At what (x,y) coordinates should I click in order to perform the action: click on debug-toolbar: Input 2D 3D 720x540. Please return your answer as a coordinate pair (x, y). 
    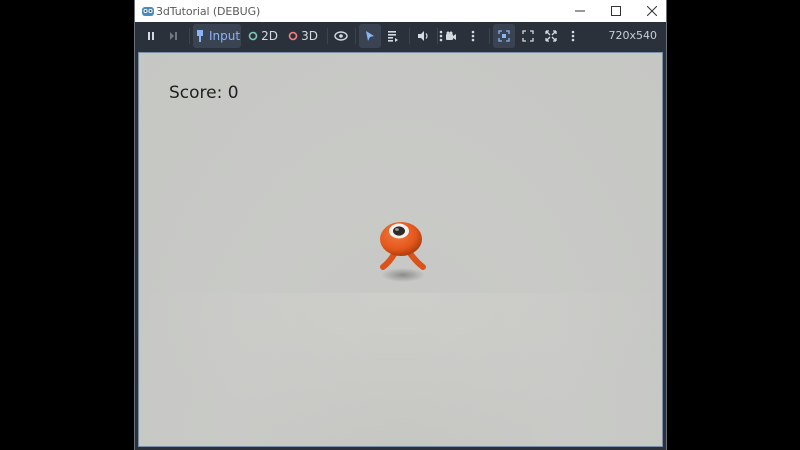
    Looking at the image, I should click on (400, 36).